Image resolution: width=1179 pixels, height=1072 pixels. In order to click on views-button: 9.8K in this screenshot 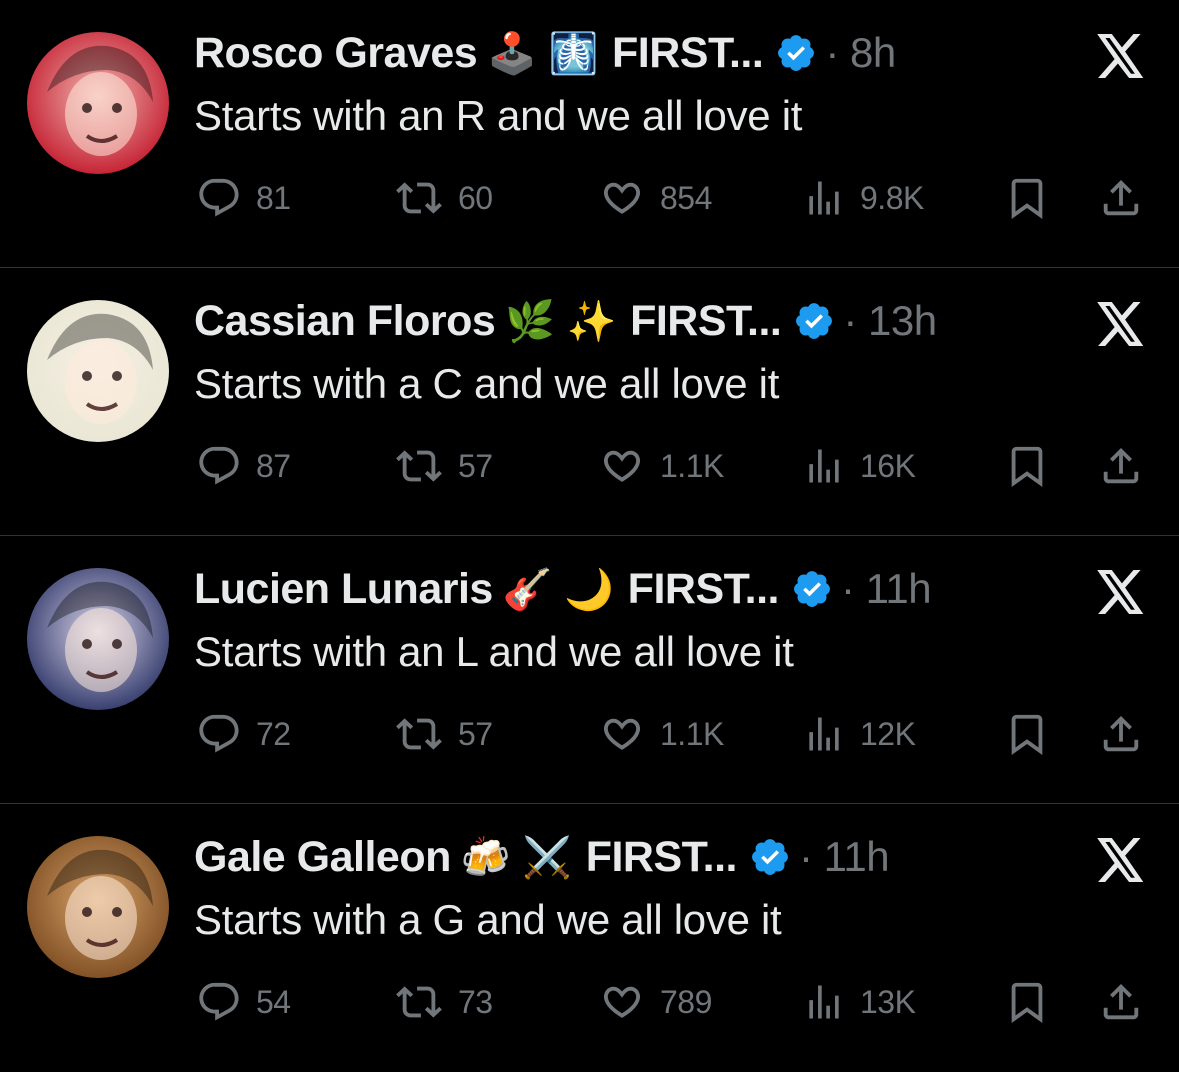, I will do `click(863, 198)`.